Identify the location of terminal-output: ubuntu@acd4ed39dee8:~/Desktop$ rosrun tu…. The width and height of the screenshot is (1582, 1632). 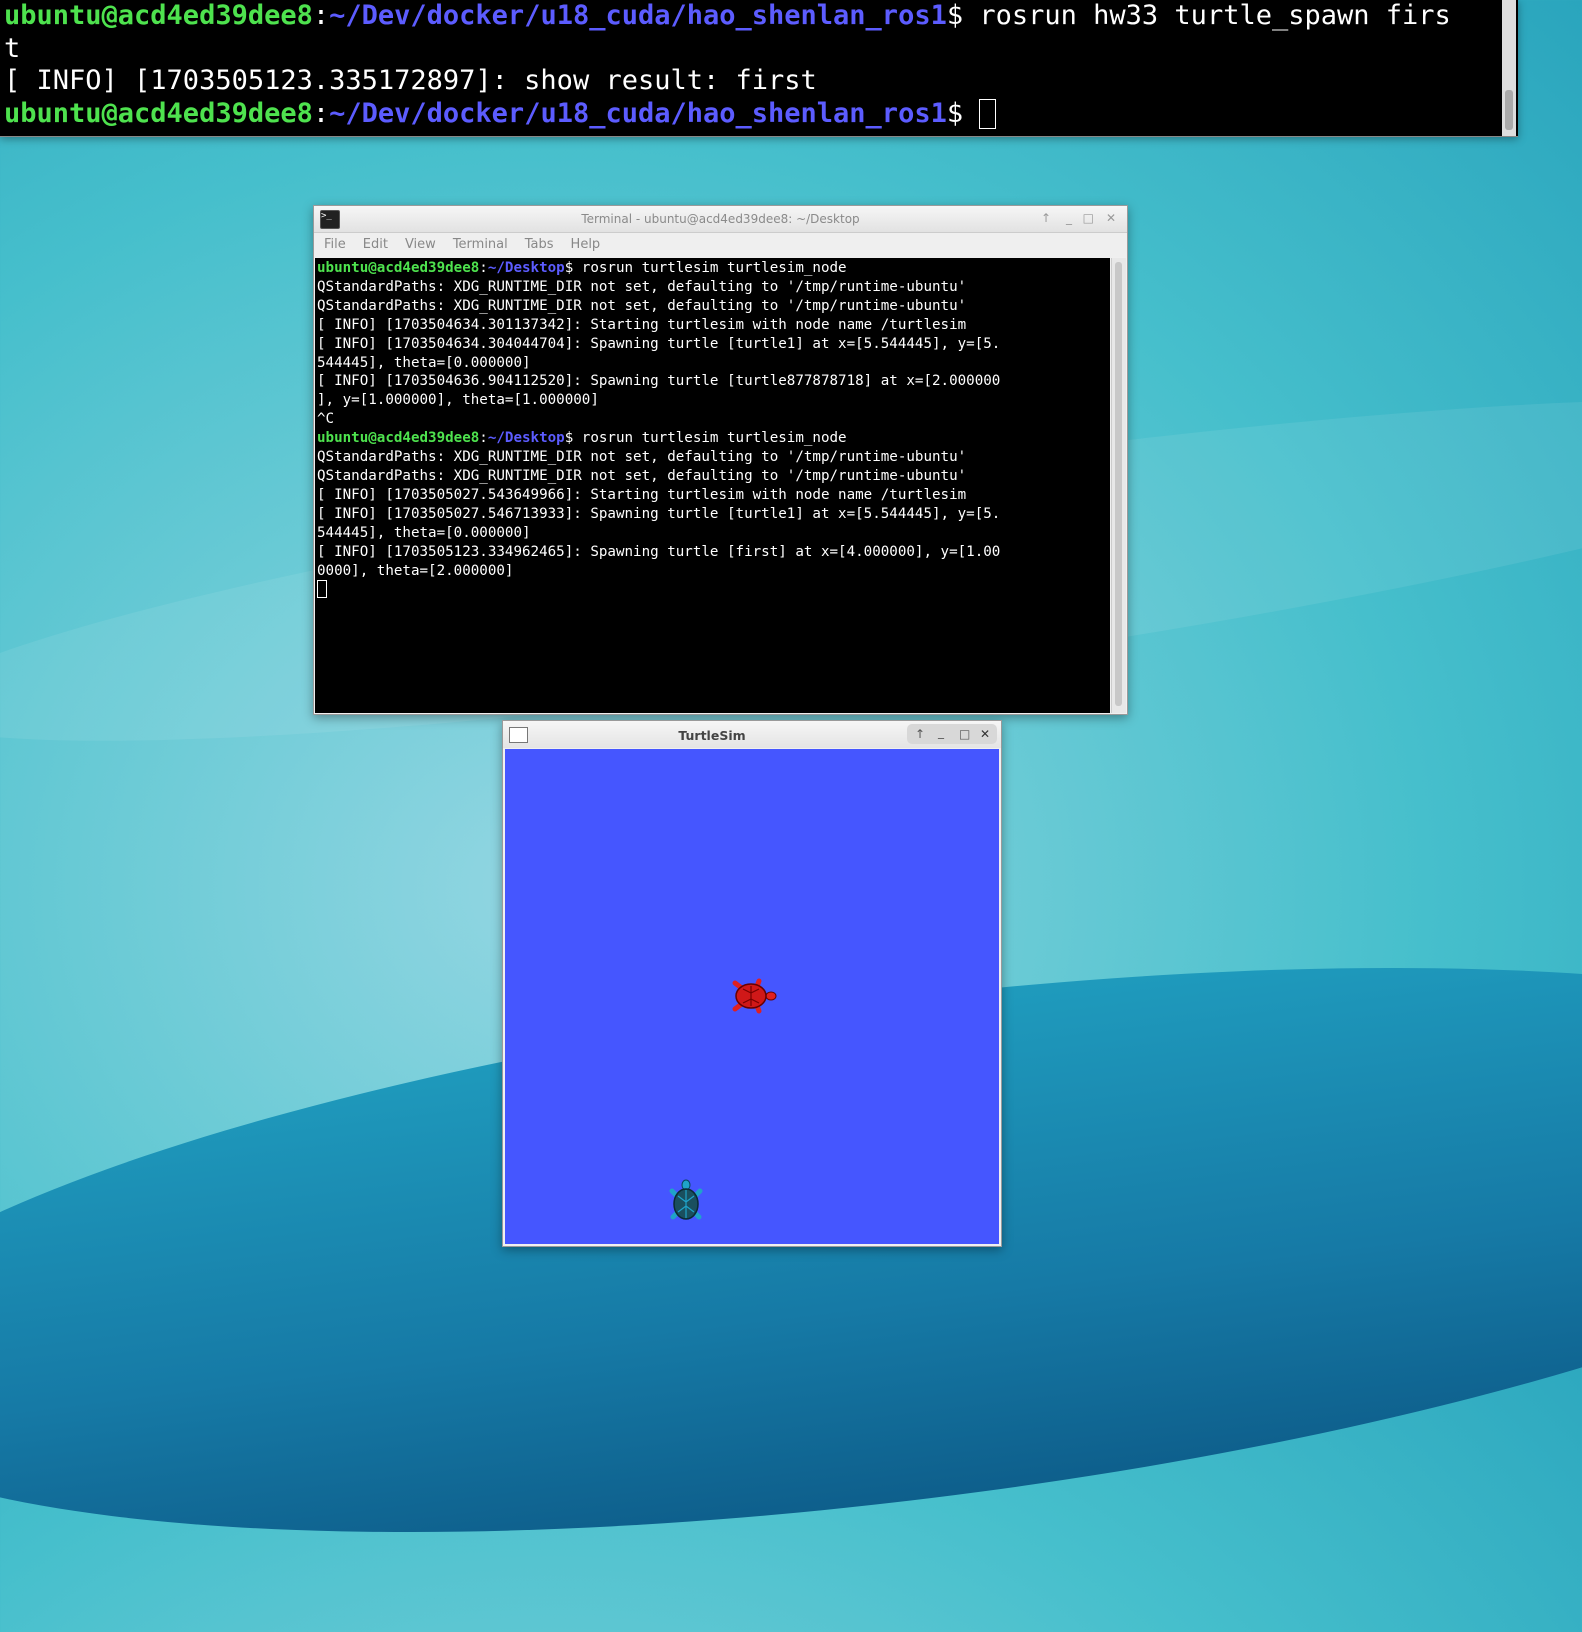
(712, 428).